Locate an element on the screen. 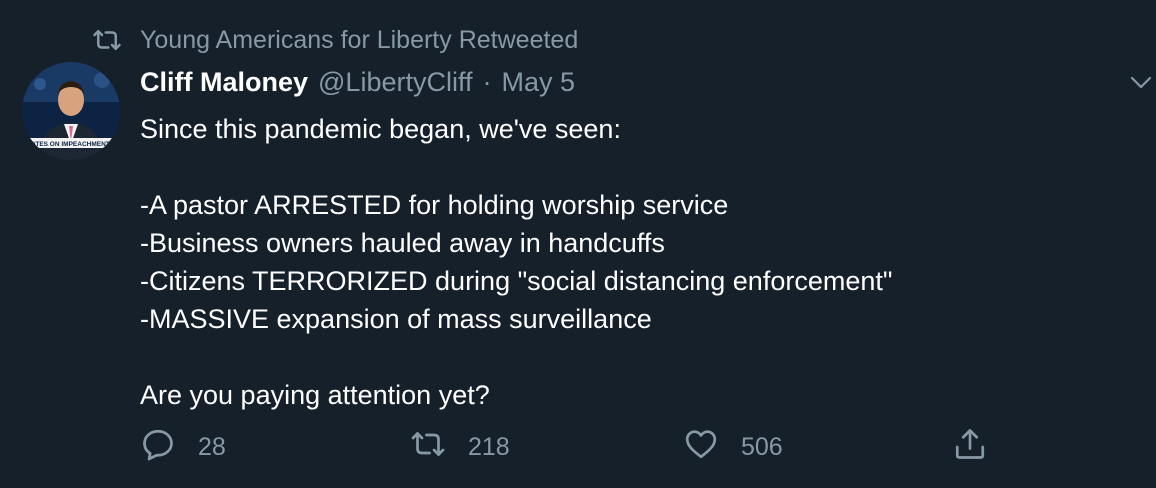 The width and height of the screenshot is (1156, 488). like-button: 506 is located at coordinates (733, 447).